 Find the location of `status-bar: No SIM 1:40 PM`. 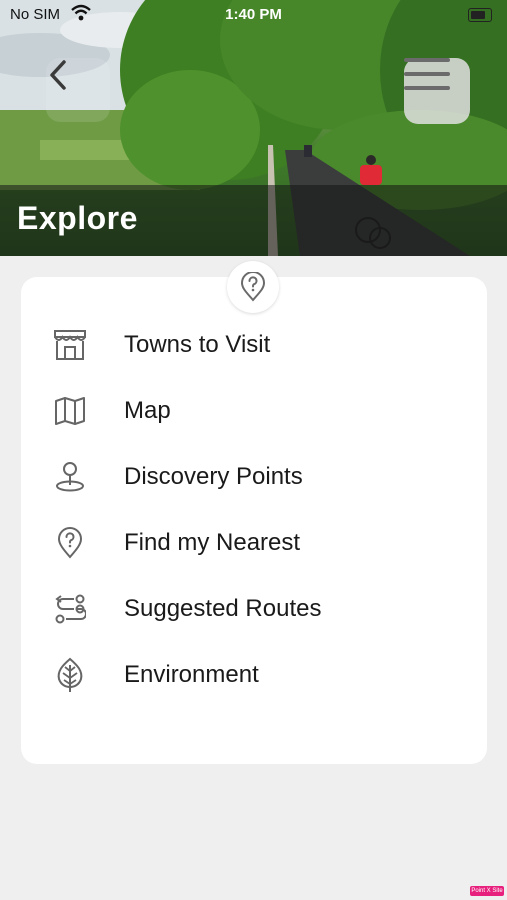

status-bar: No SIM 1:40 PM is located at coordinates (253, 15).